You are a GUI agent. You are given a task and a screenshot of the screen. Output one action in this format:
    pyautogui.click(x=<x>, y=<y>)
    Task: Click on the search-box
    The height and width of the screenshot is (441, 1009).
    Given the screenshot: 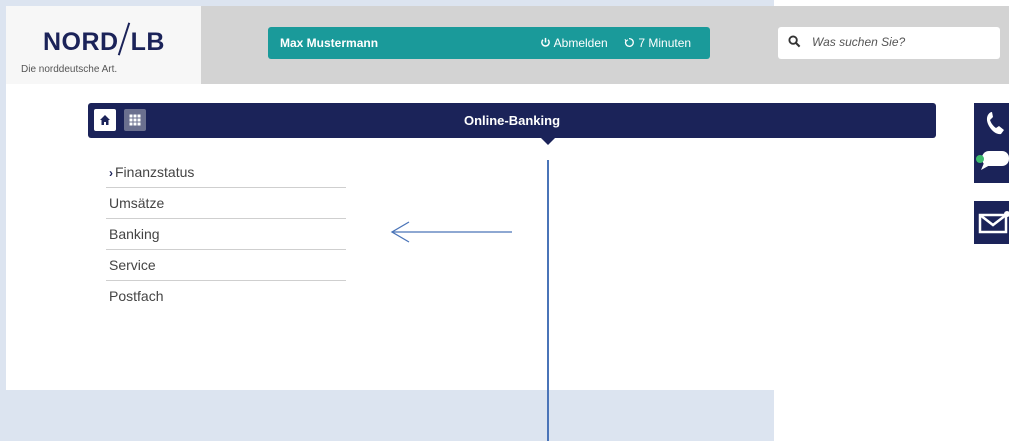 What is the action you would take?
    pyautogui.click(x=889, y=43)
    